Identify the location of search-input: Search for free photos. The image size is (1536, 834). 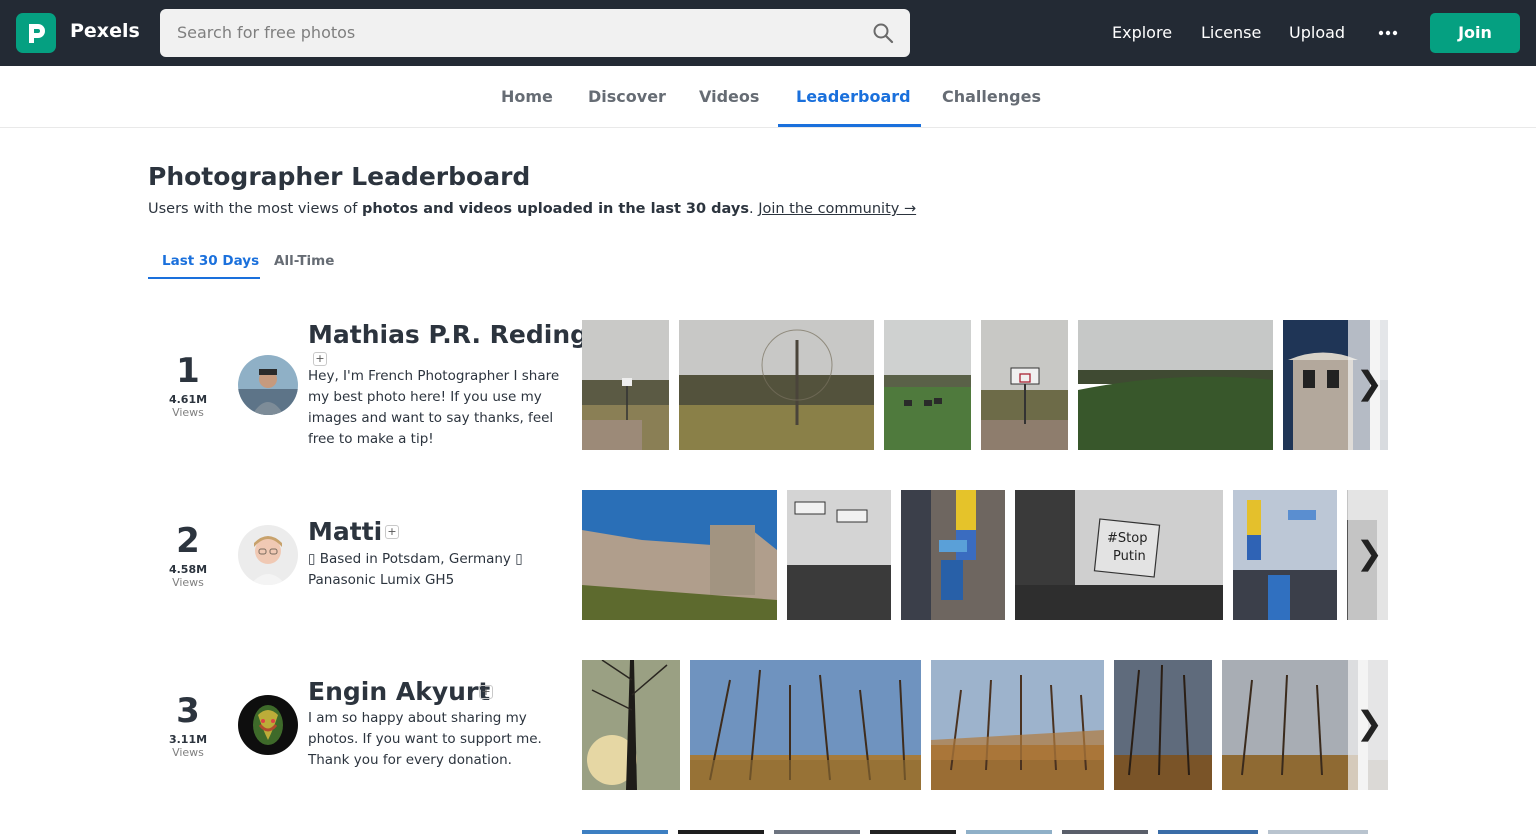
(266, 32).